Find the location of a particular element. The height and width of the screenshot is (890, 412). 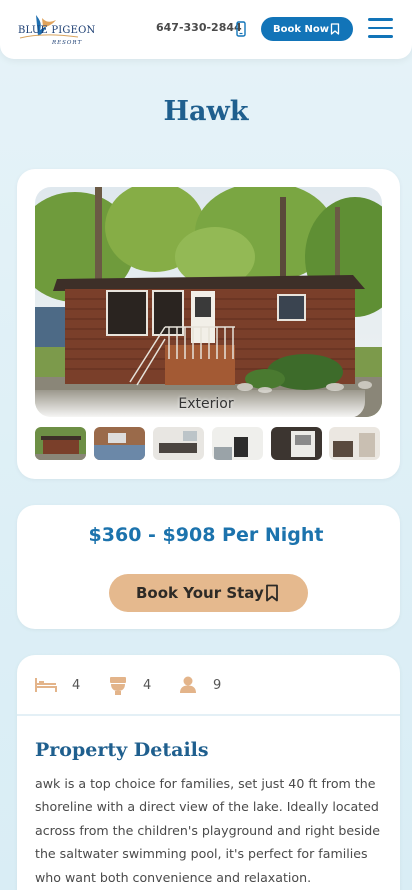

site-header: BLUE PIGEON RESORT 647-330-2844 Book Now is located at coordinates (206, 29).